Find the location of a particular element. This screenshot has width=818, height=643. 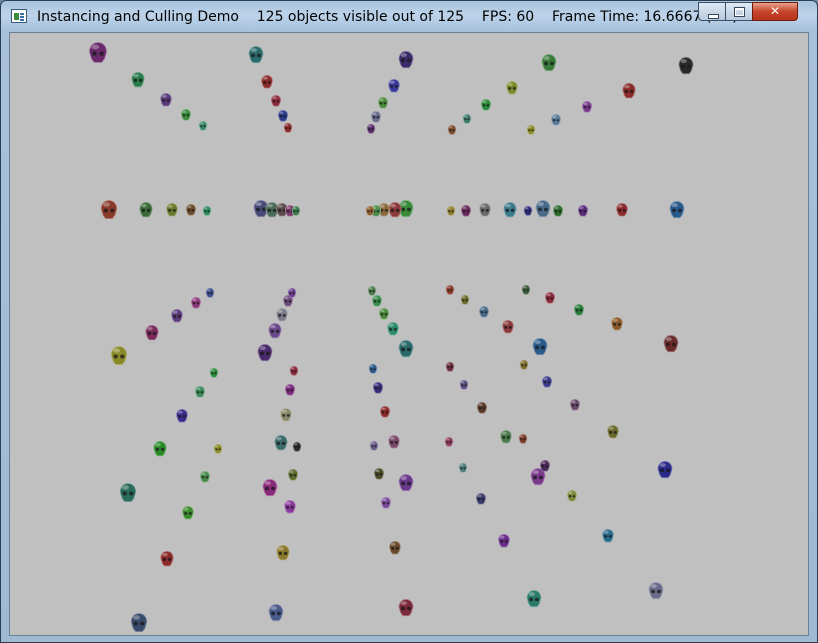

maximize-button is located at coordinates (739, 11).